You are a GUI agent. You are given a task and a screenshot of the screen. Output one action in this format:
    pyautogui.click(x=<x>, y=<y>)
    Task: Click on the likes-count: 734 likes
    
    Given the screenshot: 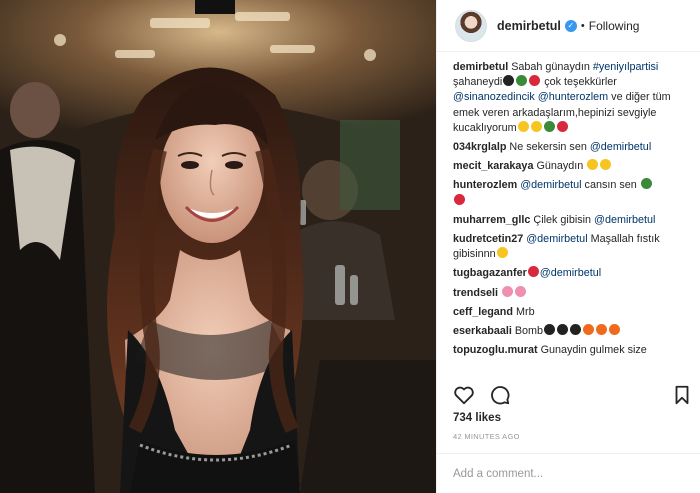 What is the action you would take?
    pyautogui.click(x=477, y=418)
    